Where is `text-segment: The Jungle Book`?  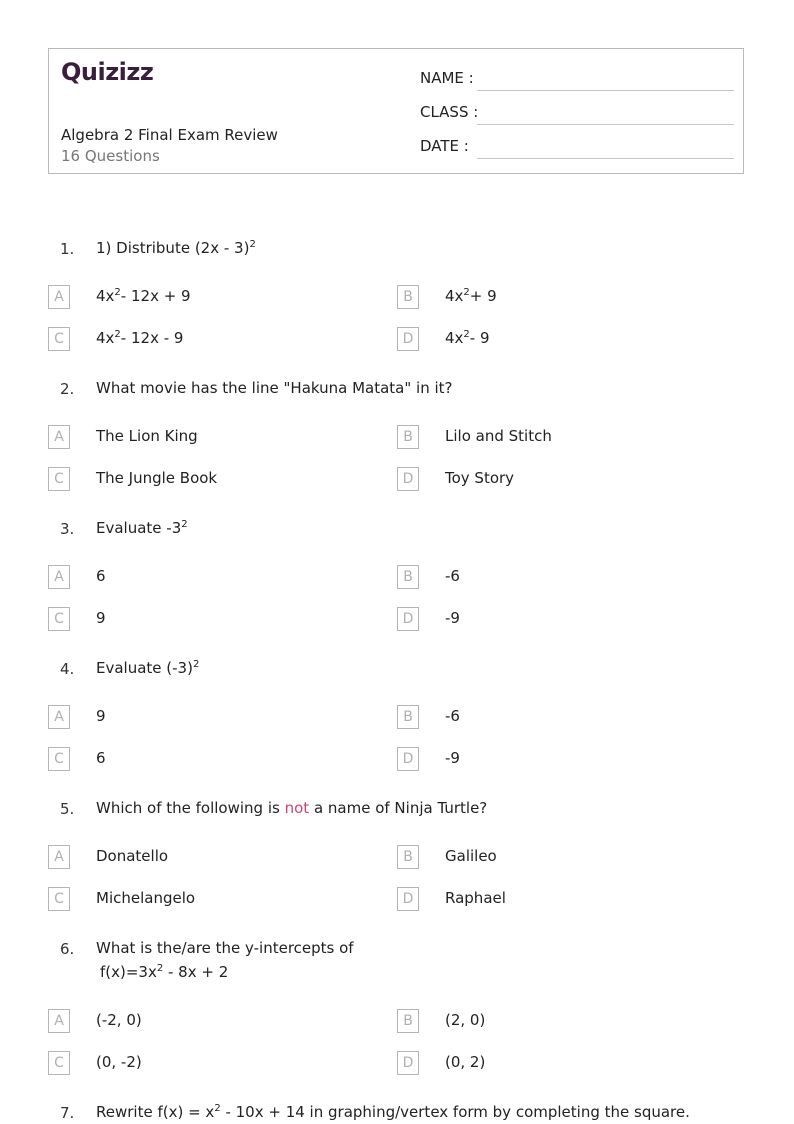
text-segment: The Jungle Book is located at coordinates (157, 478).